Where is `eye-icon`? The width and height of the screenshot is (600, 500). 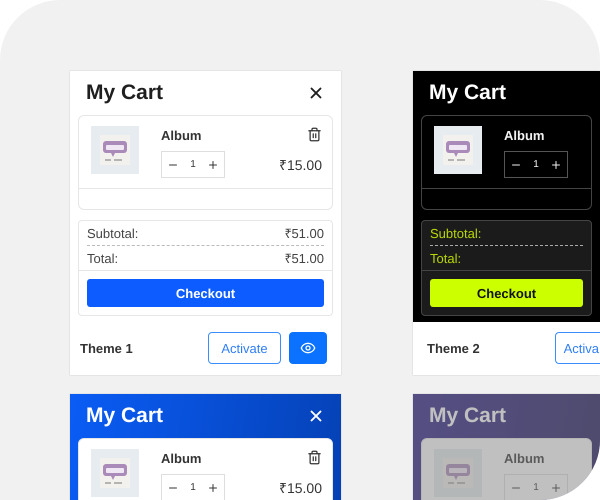
eye-icon is located at coordinates (308, 348).